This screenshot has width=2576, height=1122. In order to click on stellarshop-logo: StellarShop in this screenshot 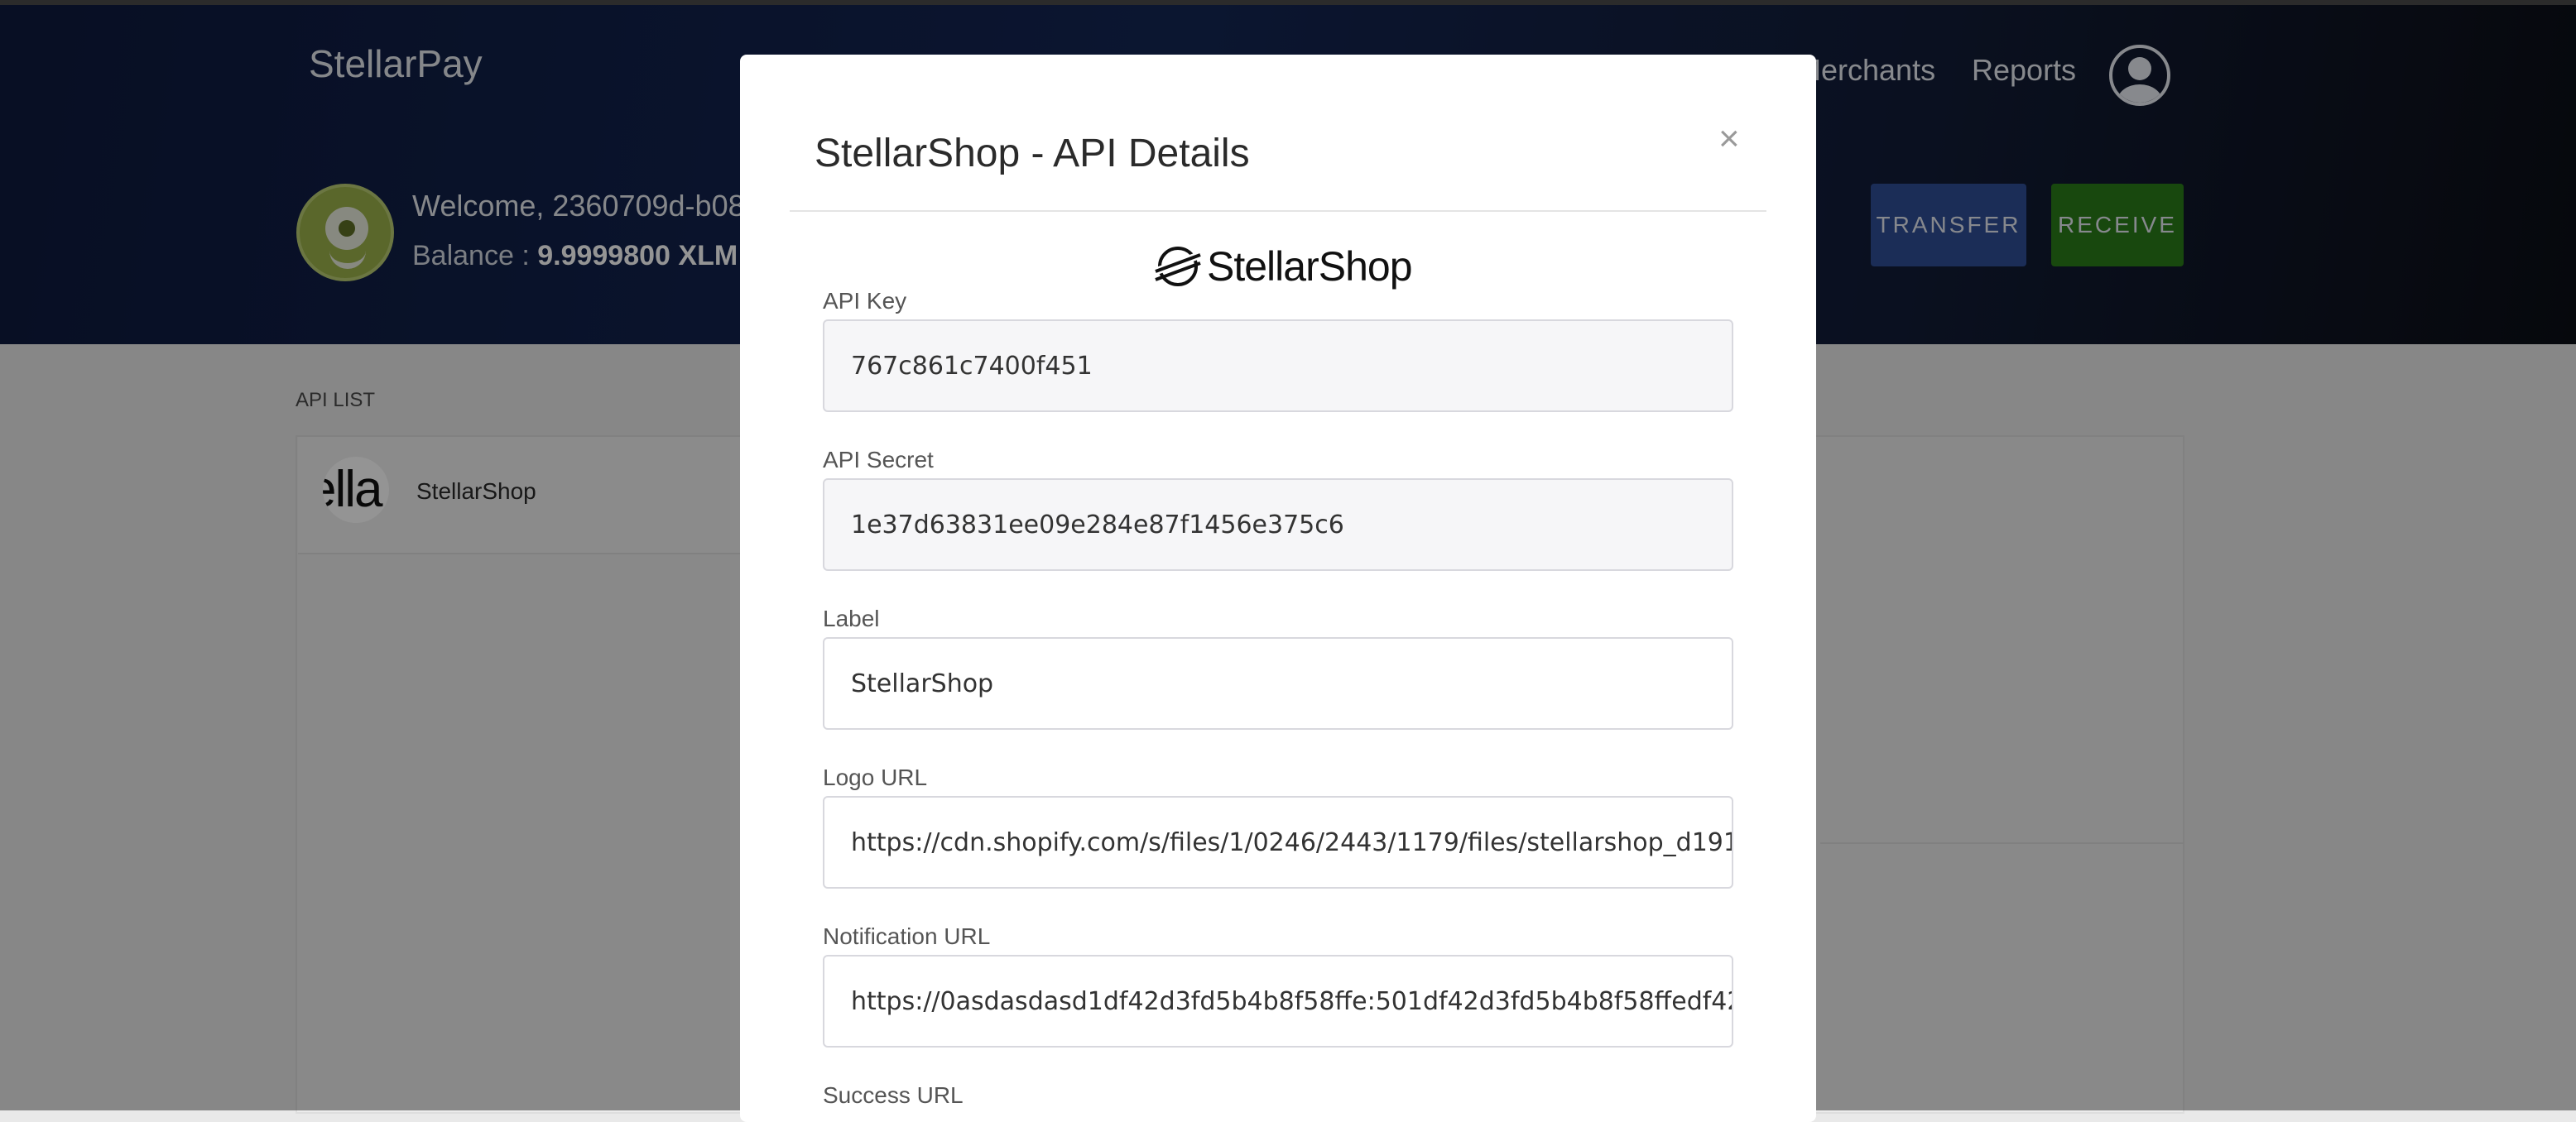, I will do `click(1282, 266)`.